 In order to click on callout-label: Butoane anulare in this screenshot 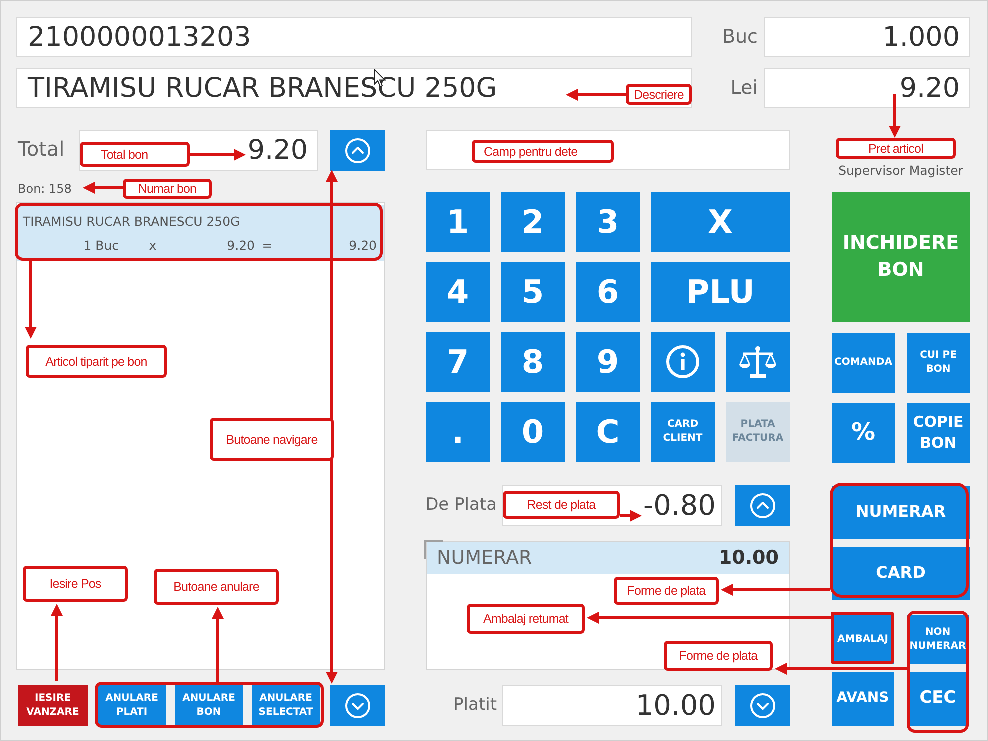, I will do `click(216, 587)`.